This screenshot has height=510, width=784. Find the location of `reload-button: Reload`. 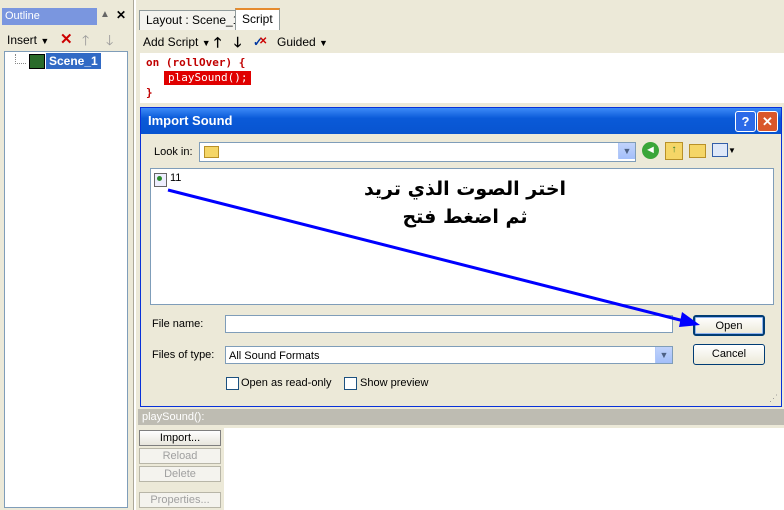

reload-button: Reload is located at coordinates (180, 456).